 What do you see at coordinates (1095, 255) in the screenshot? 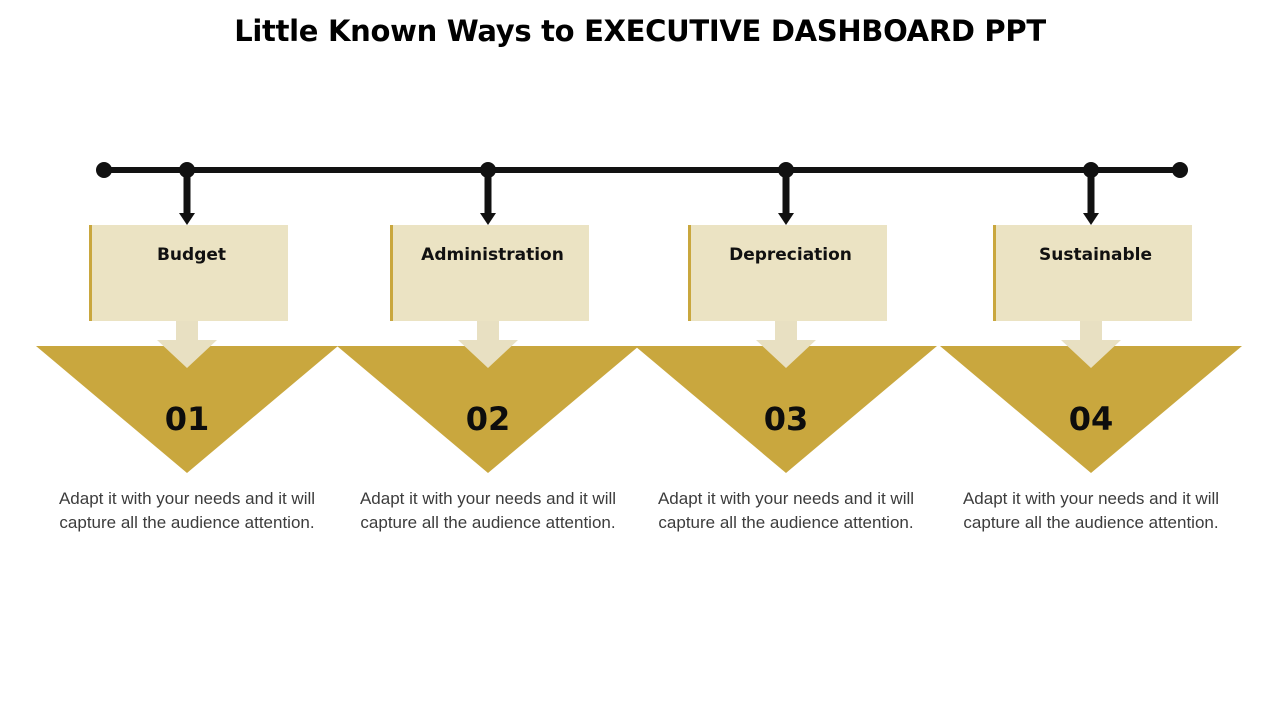
I see `step-label-4: Sustainable` at bounding box center [1095, 255].